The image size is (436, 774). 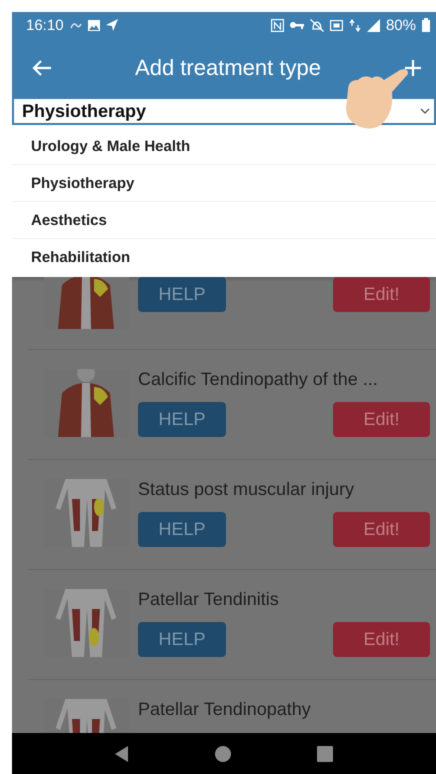 What do you see at coordinates (225, 709) in the screenshot?
I see `treatment-title: Patellar Tendinopathy` at bounding box center [225, 709].